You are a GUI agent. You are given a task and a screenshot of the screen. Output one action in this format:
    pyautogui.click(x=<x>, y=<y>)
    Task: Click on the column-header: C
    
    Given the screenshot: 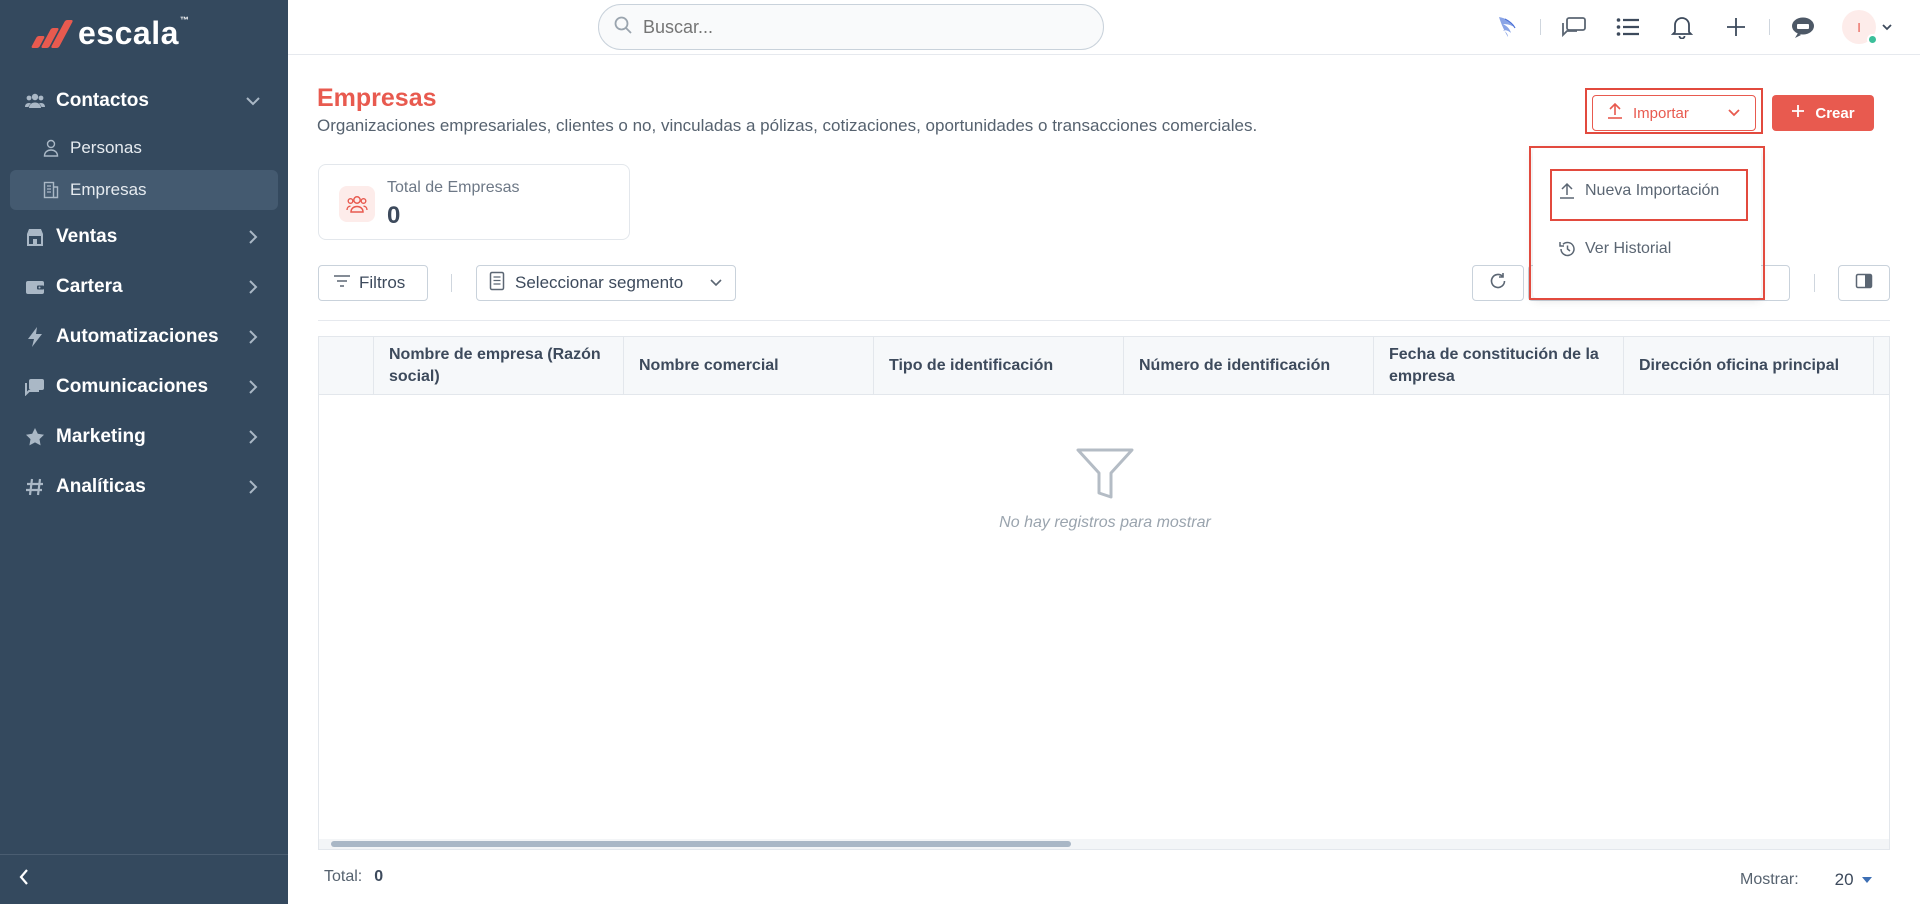 What is the action you would take?
    pyautogui.click(x=1881, y=366)
    